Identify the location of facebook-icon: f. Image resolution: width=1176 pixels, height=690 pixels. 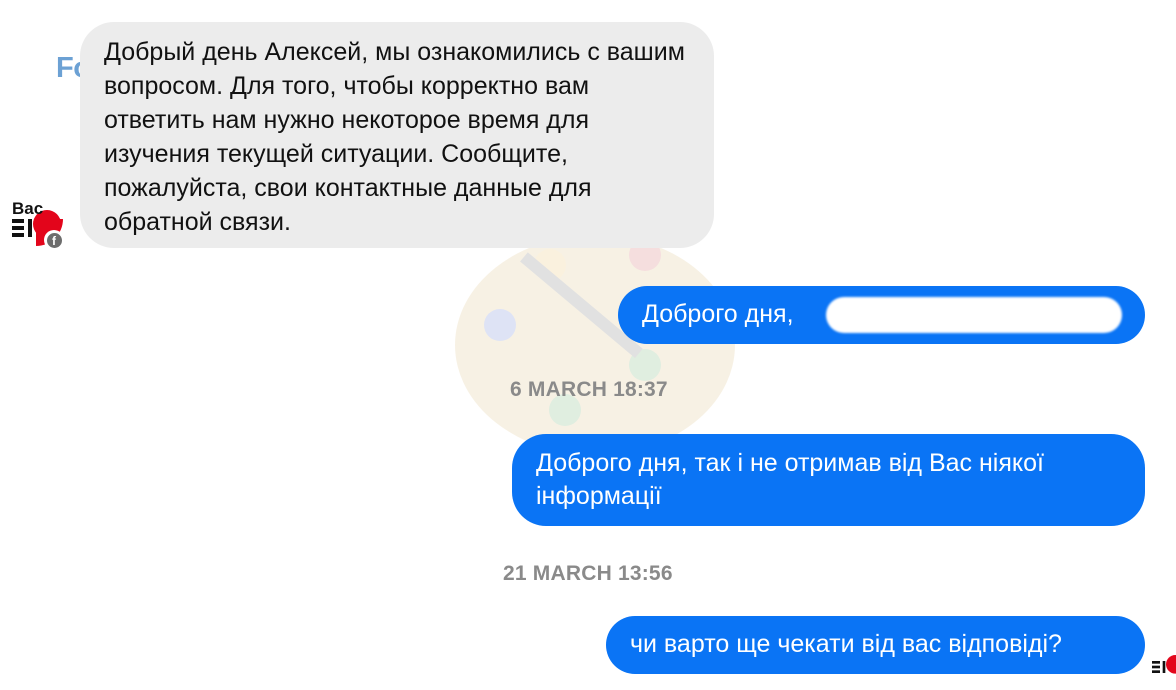
(54, 240).